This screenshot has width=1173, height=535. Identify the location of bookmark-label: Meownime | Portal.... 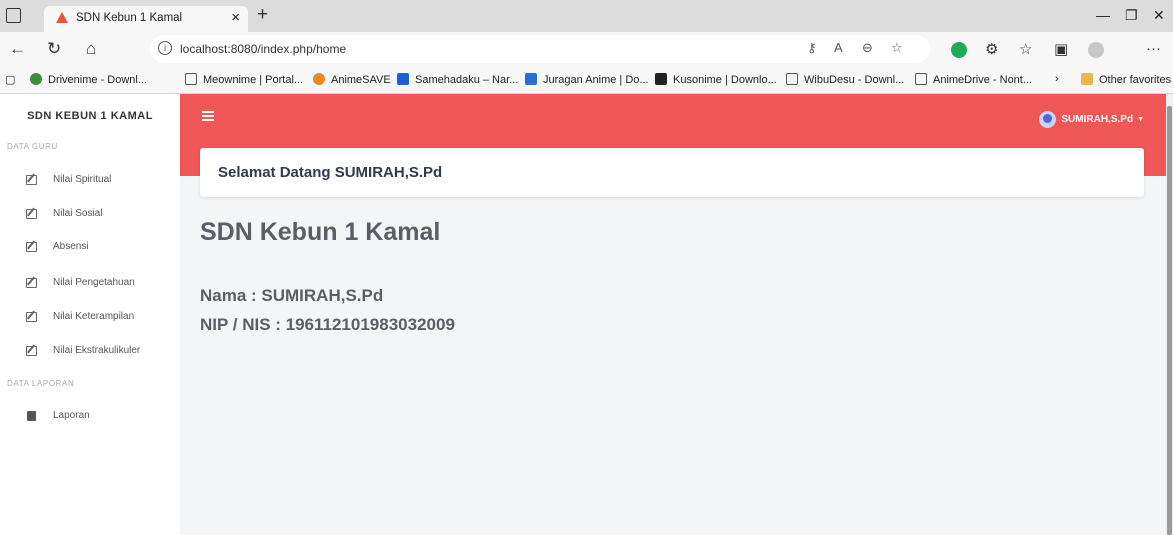
(253, 80).